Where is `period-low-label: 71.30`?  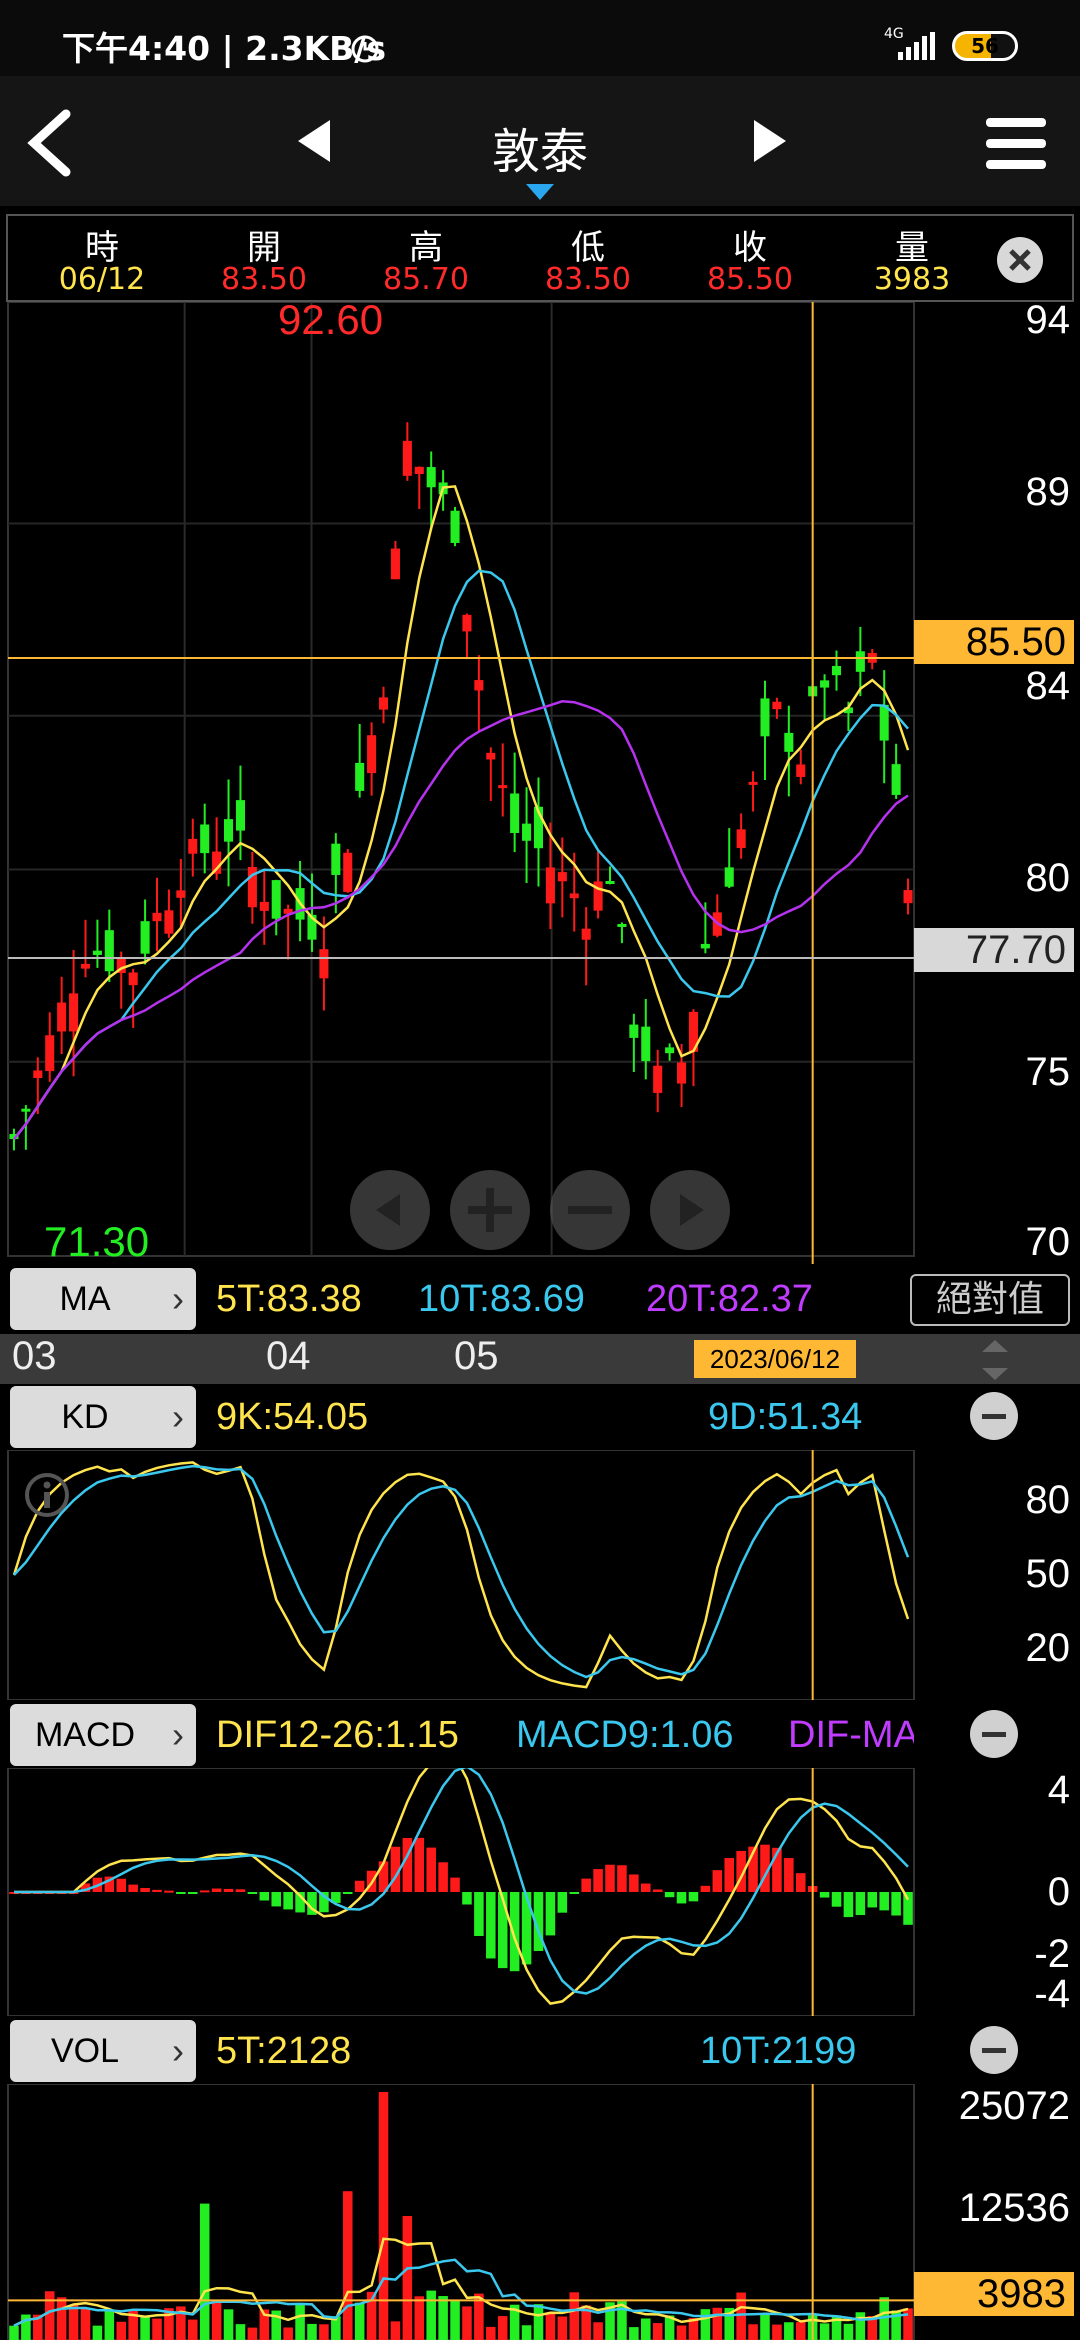 period-low-label: 71.30 is located at coordinates (97, 1241).